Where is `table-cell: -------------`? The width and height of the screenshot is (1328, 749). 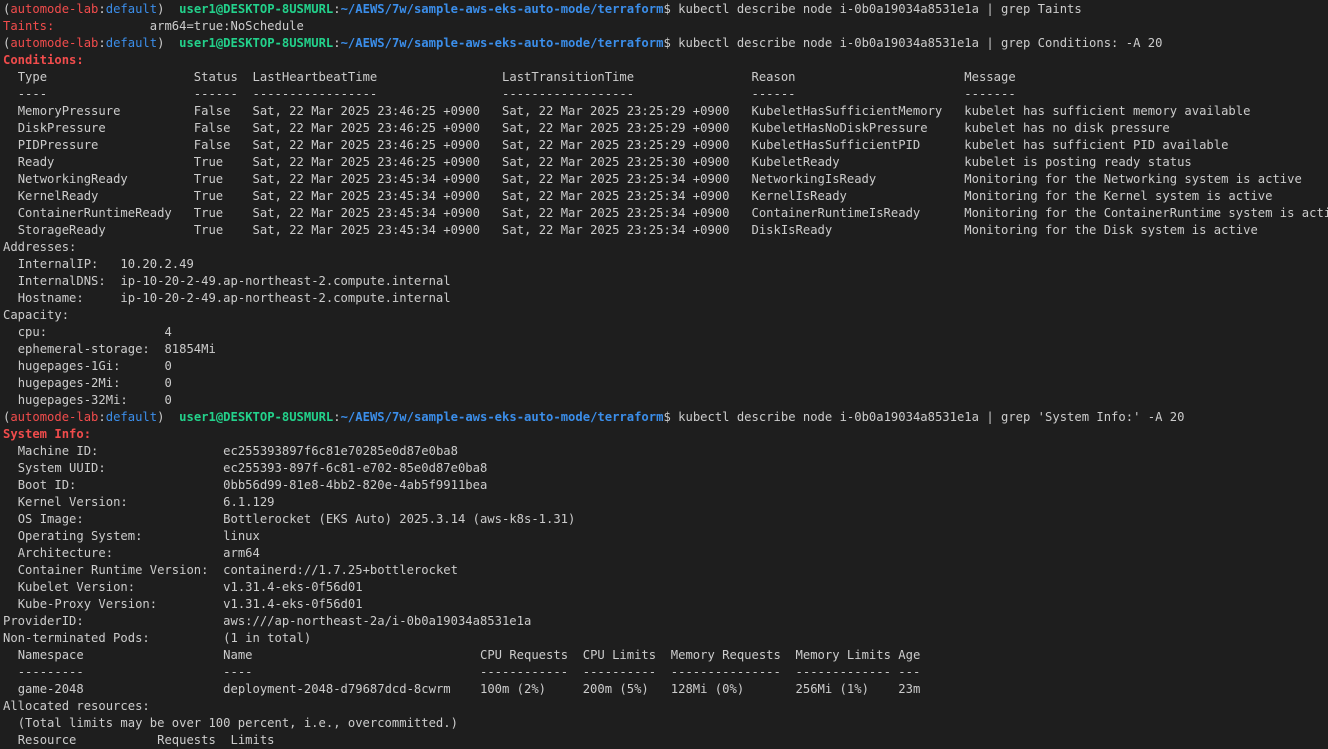 table-cell: ------------- is located at coordinates (843, 672).